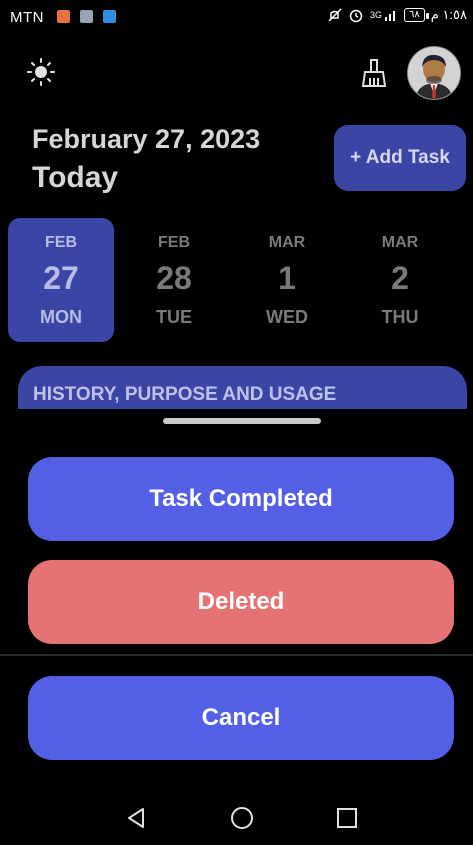 This screenshot has height=845, width=473. I want to click on network-type: 3G, so click(376, 15).